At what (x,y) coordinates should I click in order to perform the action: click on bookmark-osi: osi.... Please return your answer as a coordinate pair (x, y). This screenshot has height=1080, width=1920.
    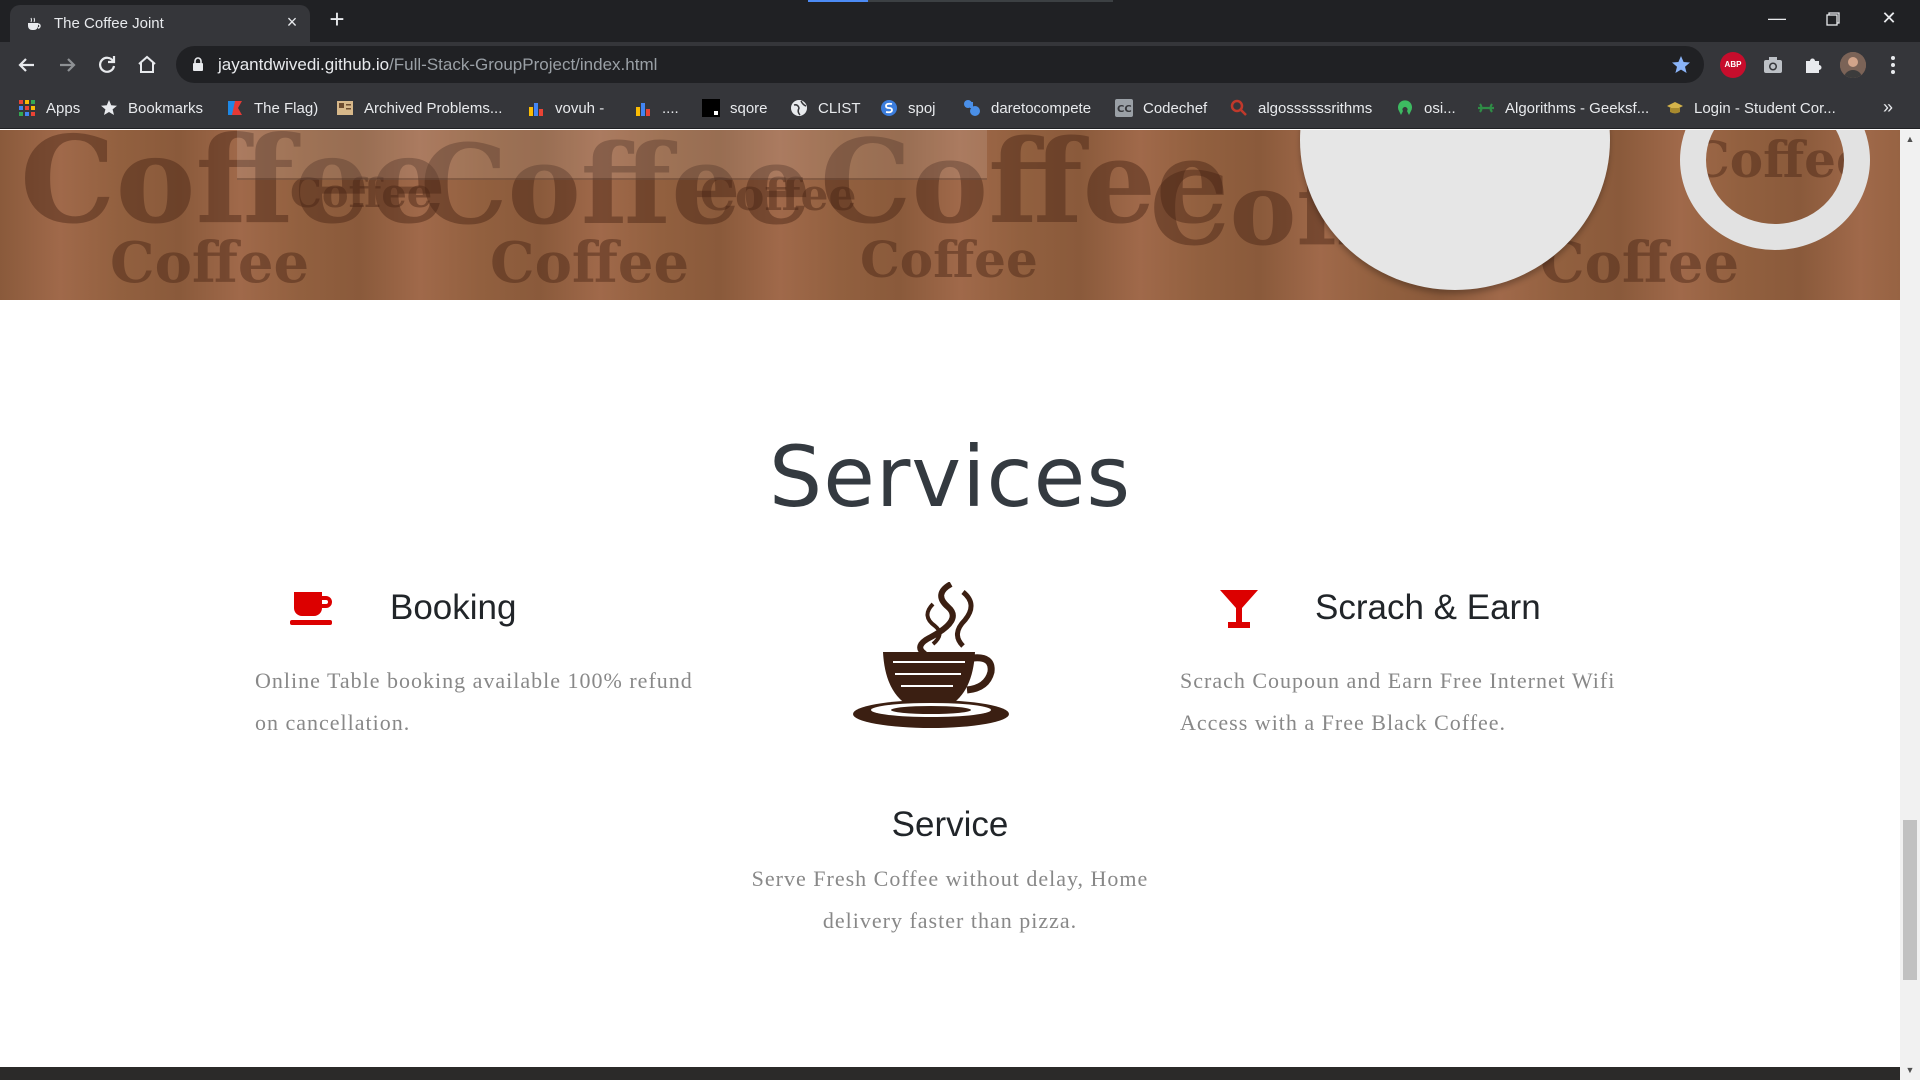
    Looking at the image, I should click on (1426, 108).